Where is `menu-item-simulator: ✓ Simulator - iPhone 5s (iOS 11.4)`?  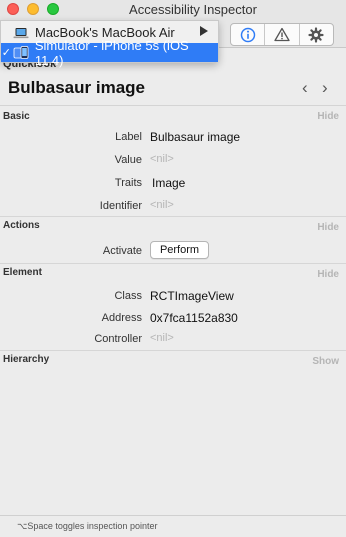
menu-item-simulator: ✓ Simulator - iPhone 5s (iOS 11.4) is located at coordinates (109, 53).